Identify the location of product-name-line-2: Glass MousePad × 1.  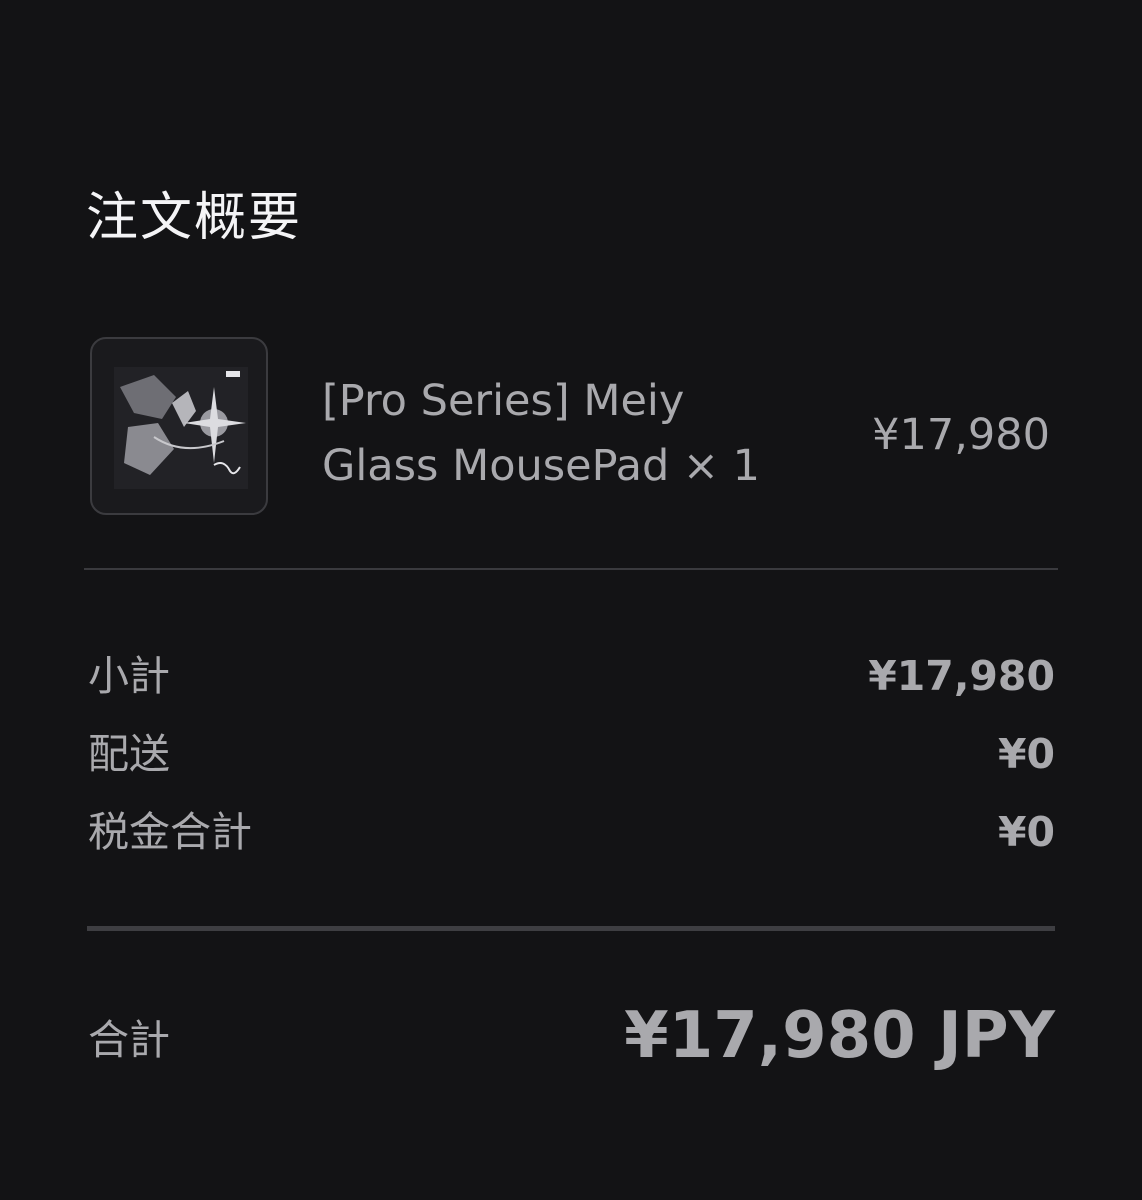
(541, 466).